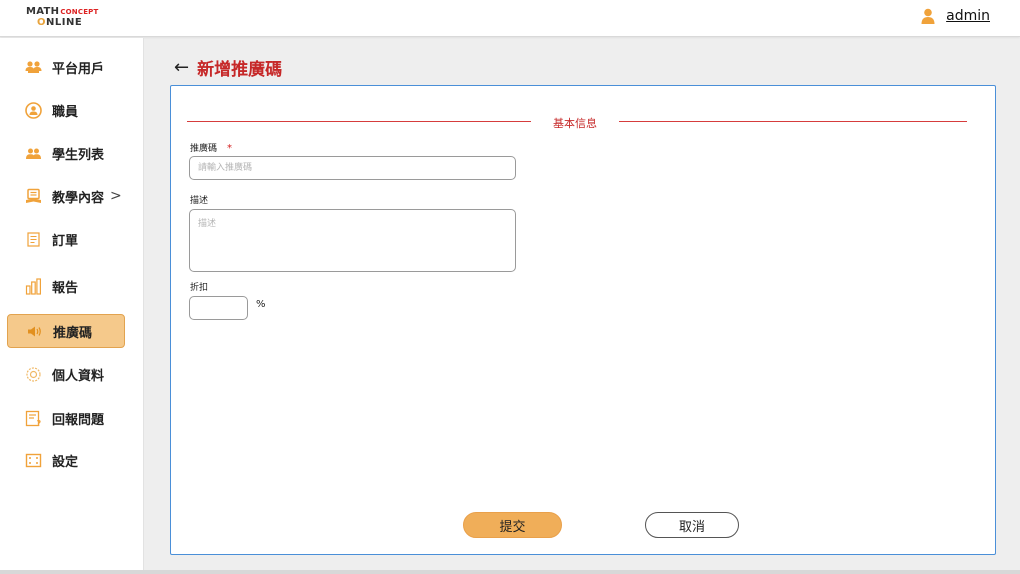 The width and height of the screenshot is (1020, 574). What do you see at coordinates (73, 333) in the screenshot?
I see `sidebar-item-label: 推廣碼` at bounding box center [73, 333].